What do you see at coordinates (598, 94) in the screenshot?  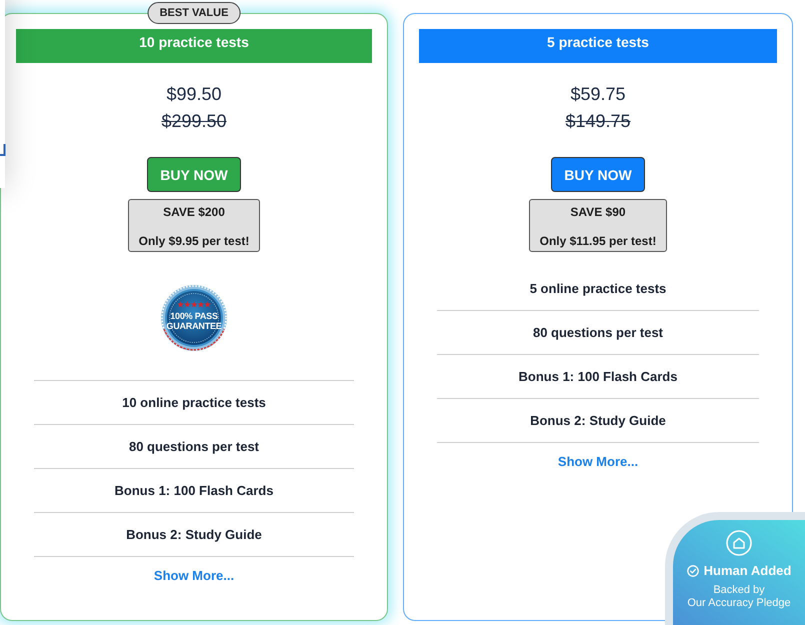 I see `price: $59.75` at bounding box center [598, 94].